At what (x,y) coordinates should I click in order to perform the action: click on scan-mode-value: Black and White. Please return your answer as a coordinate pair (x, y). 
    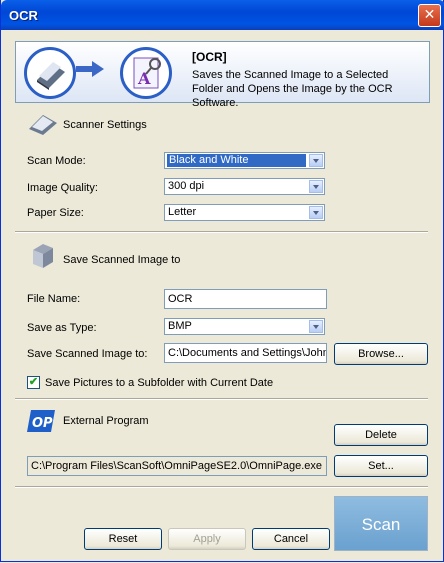
    Looking at the image, I should click on (236, 160).